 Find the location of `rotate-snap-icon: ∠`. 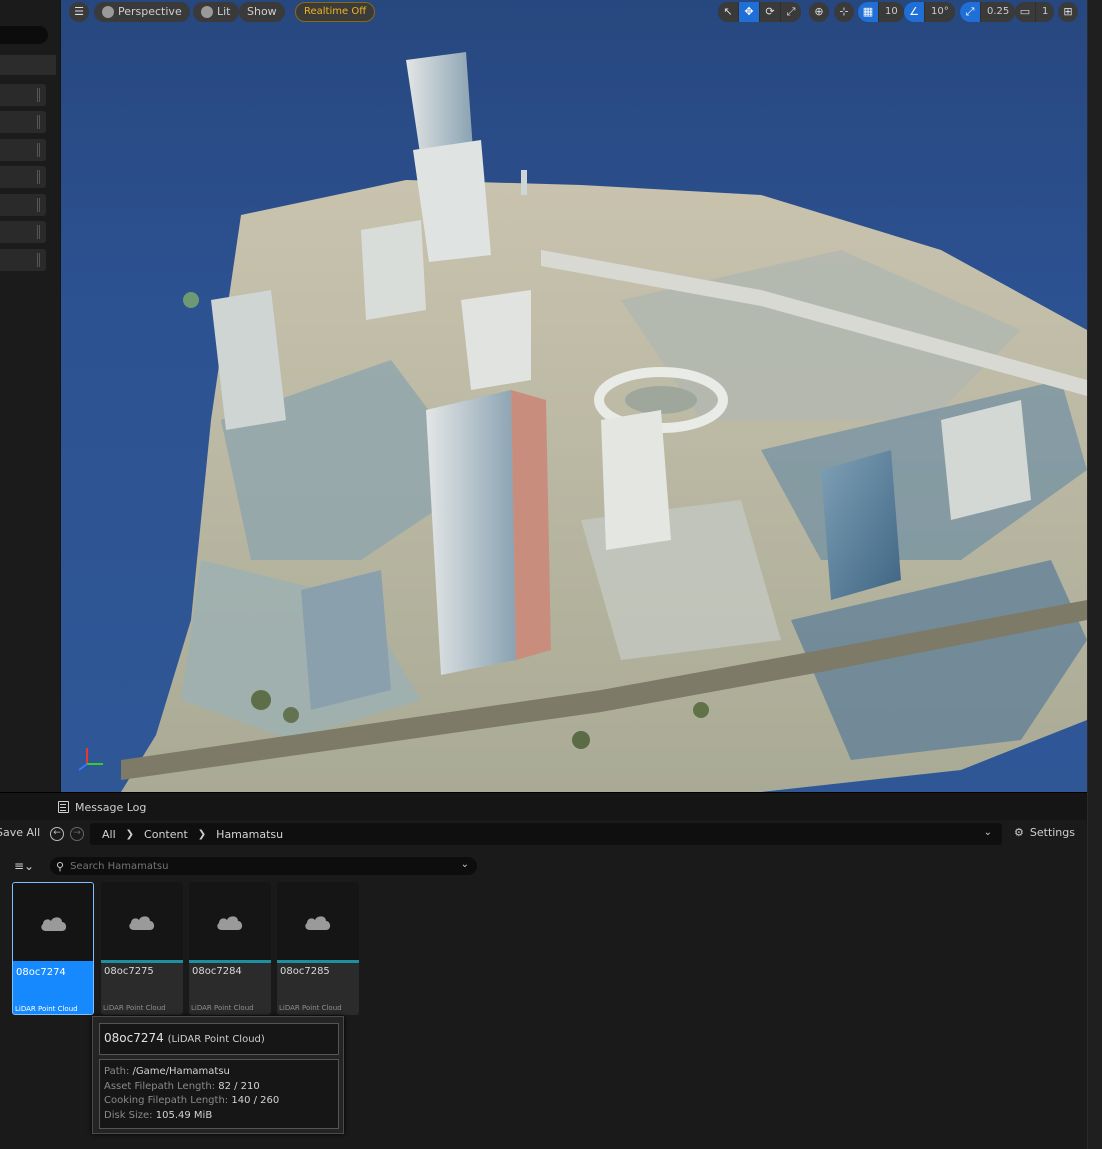

rotate-snap-icon: ∠ is located at coordinates (914, 12).